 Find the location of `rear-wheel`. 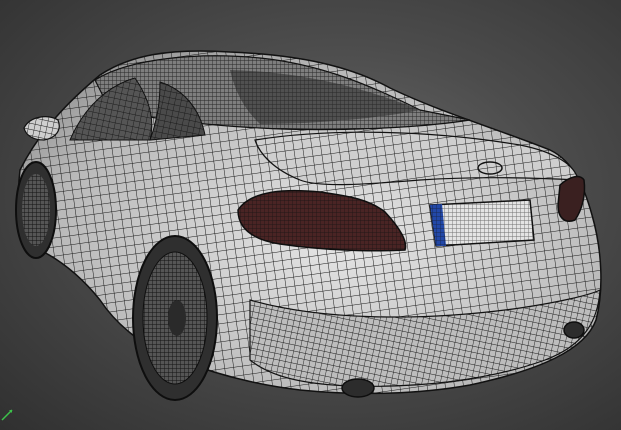

rear-wheel is located at coordinates (175, 318).